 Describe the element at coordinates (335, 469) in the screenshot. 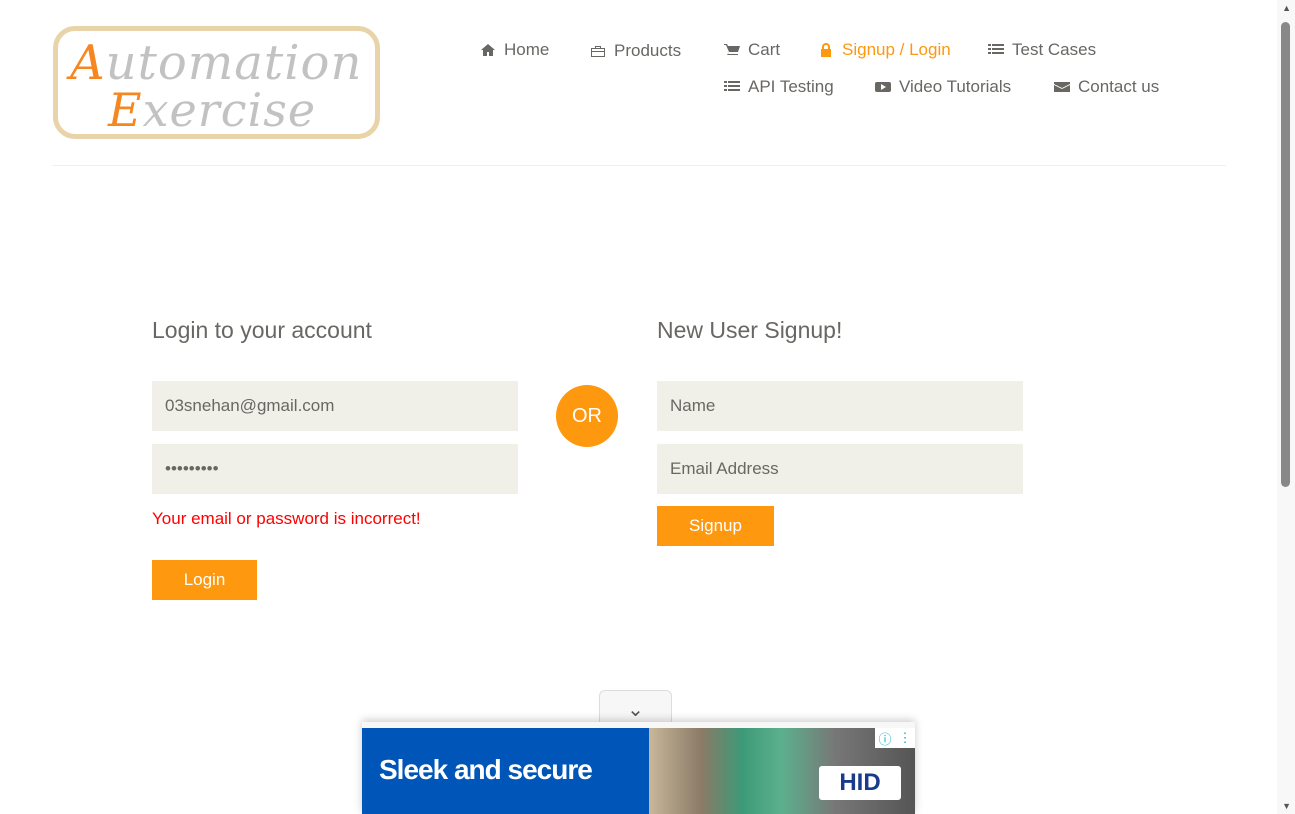

I see `login-password-input` at that location.